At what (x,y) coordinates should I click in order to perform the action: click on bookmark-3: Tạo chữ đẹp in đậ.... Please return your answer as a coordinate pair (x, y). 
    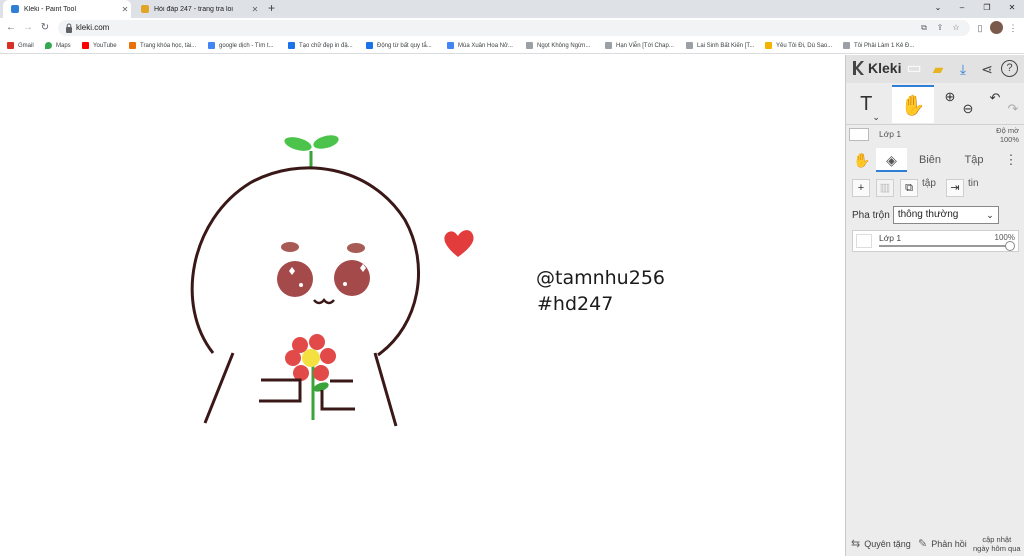
    Looking at the image, I should click on (320, 45).